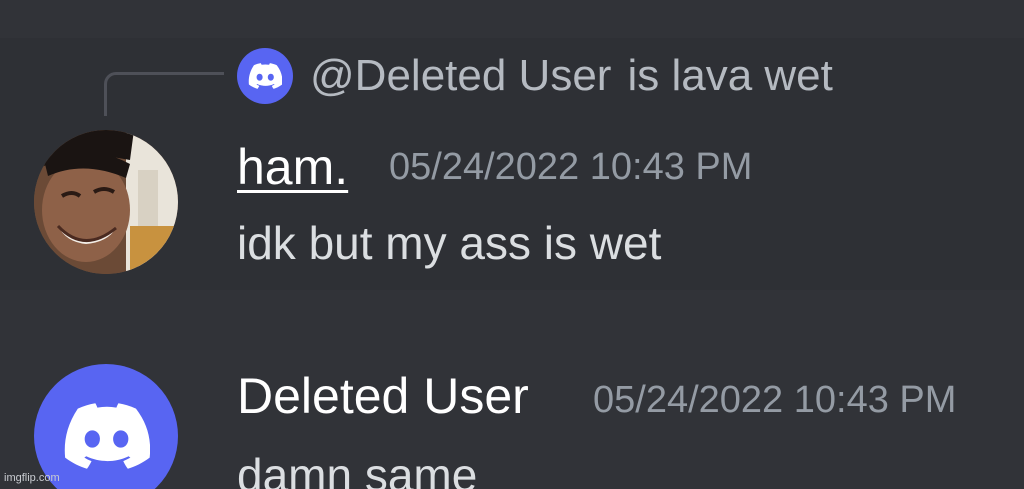 The image size is (1024, 489). I want to click on reply-connector-line, so click(164, 94).